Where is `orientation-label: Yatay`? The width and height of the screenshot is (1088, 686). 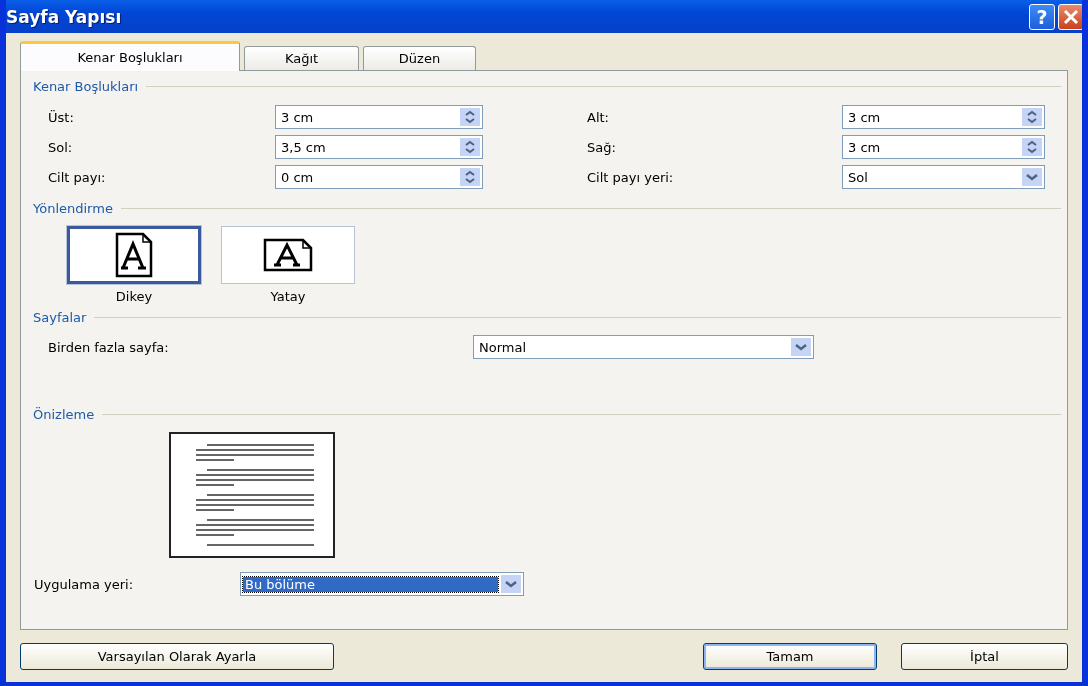 orientation-label: Yatay is located at coordinates (288, 296).